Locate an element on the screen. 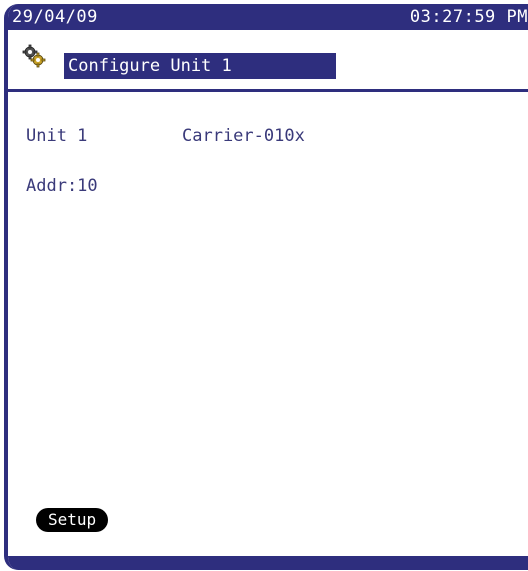 The width and height of the screenshot is (528, 571). gear-icon is located at coordinates (34, 56).